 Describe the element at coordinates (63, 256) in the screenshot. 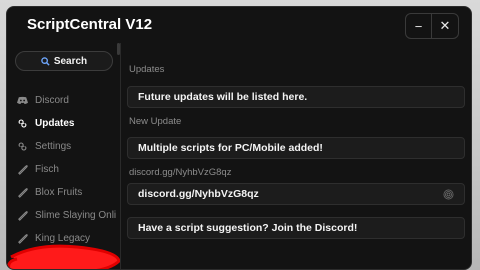

I see `redaction-scribble` at that location.